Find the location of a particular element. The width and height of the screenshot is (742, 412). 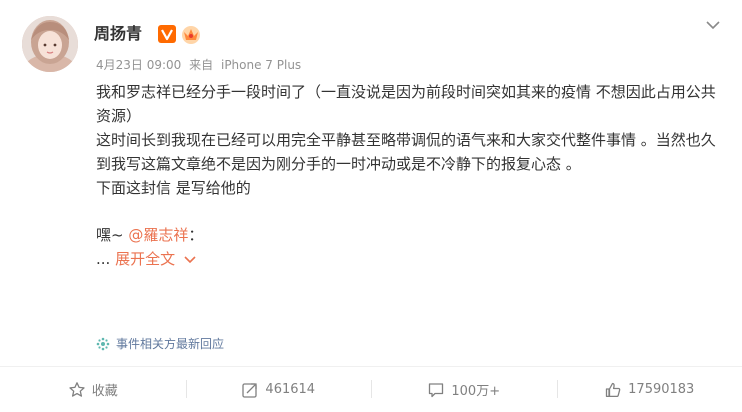

post-meta: 4月23日 09:00 来自 iPhone 7 Plus is located at coordinates (200, 65).